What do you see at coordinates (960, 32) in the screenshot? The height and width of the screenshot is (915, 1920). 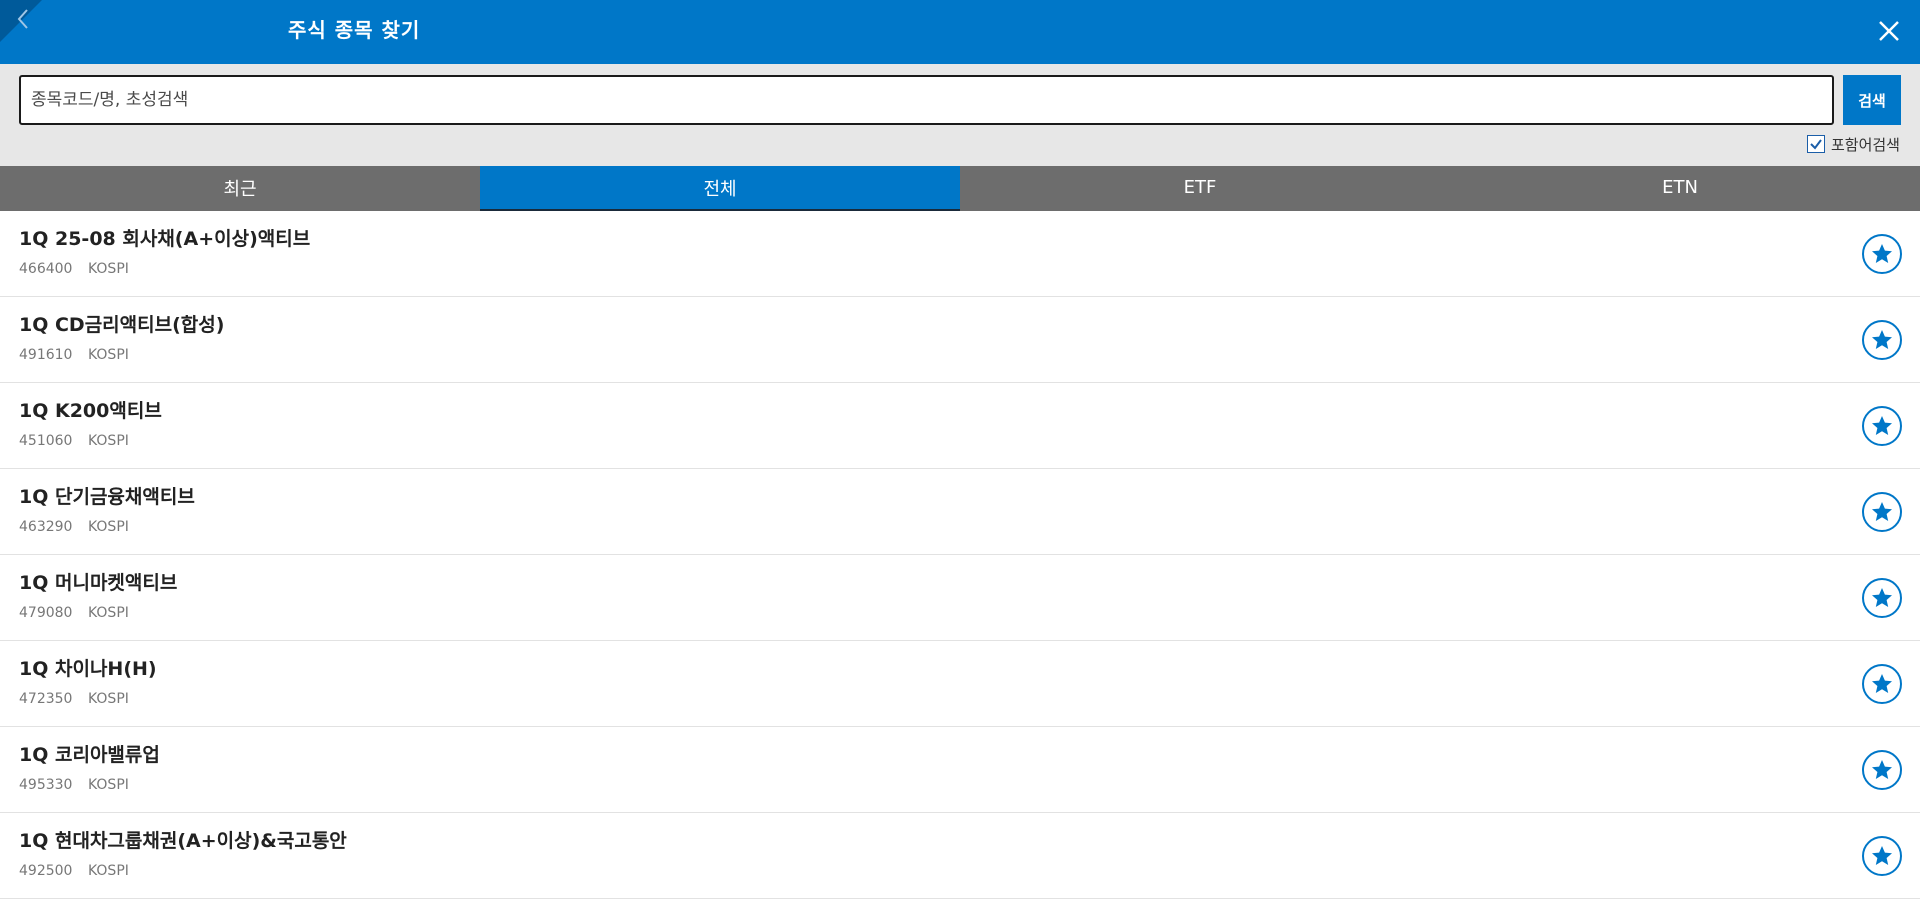 I see `header-bar: 주식 종목 찾기` at bounding box center [960, 32].